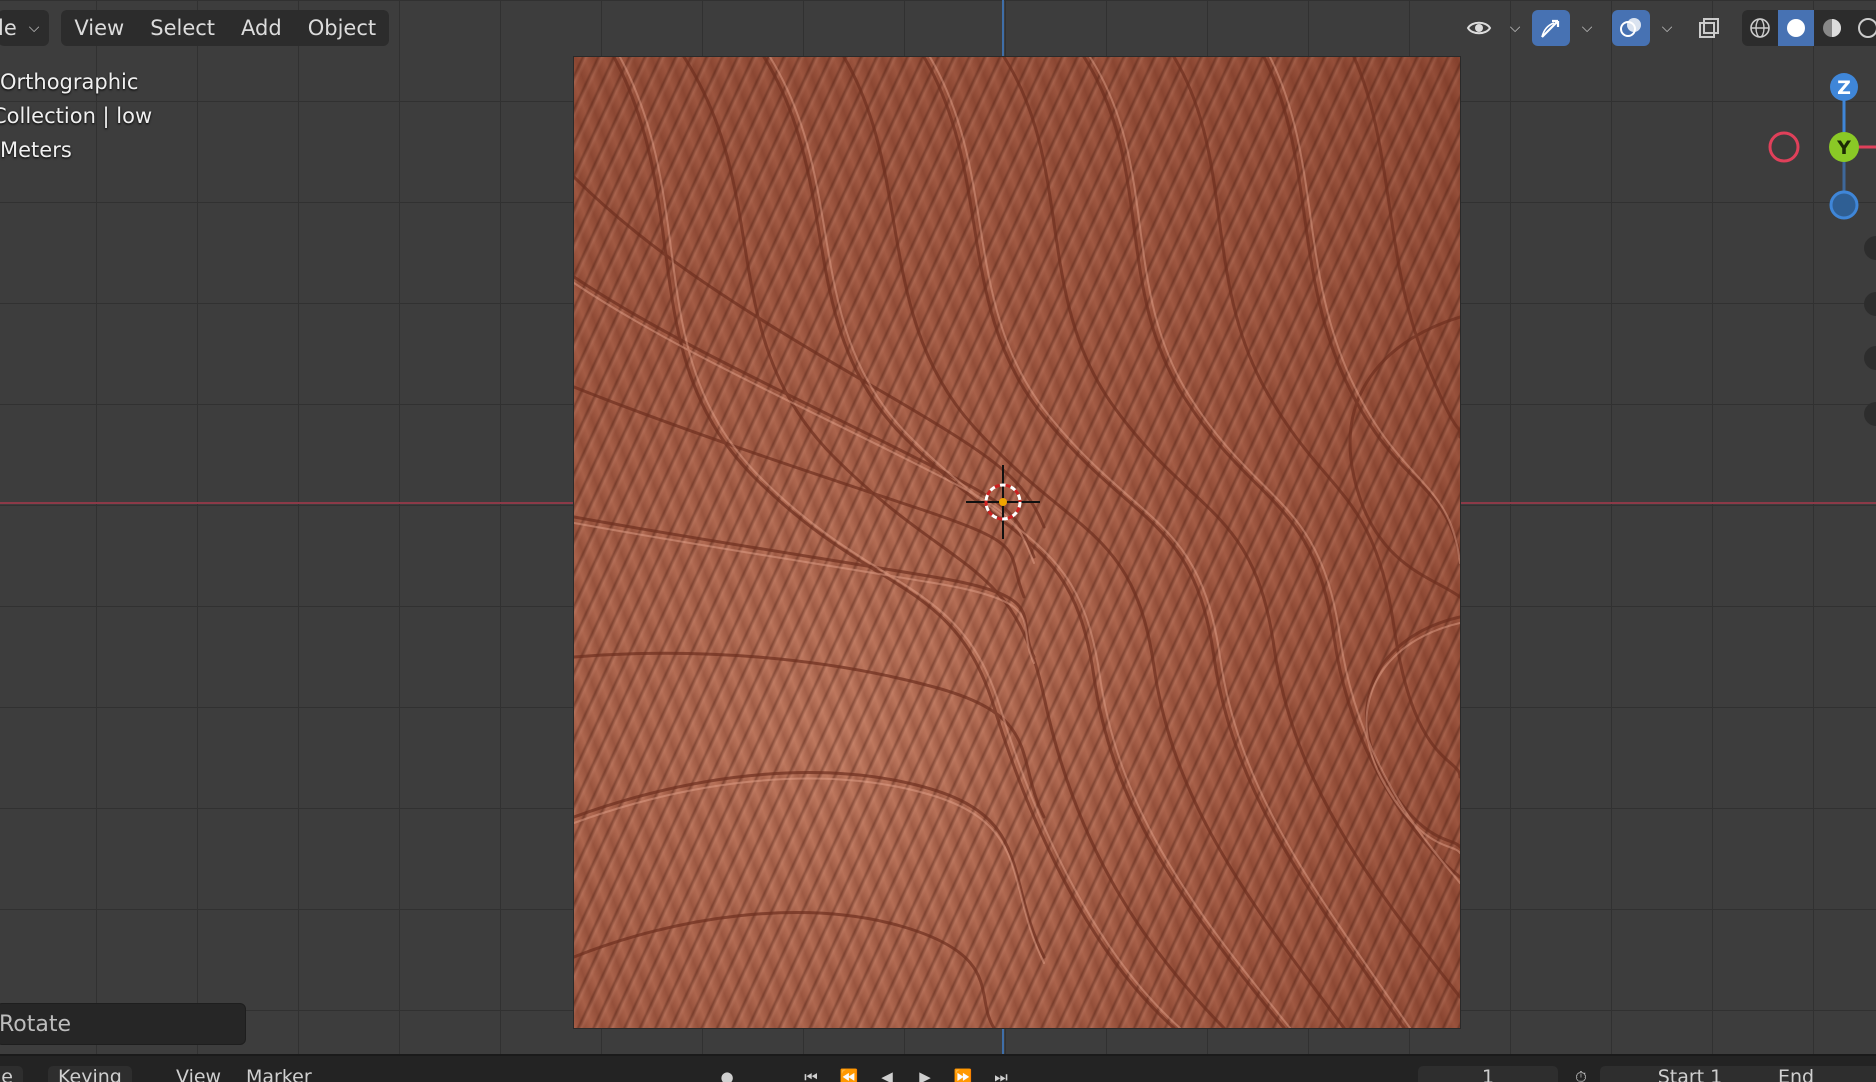  Describe the element at coordinates (69, 82) in the screenshot. I see `projection-label: Orthographic` at that location.